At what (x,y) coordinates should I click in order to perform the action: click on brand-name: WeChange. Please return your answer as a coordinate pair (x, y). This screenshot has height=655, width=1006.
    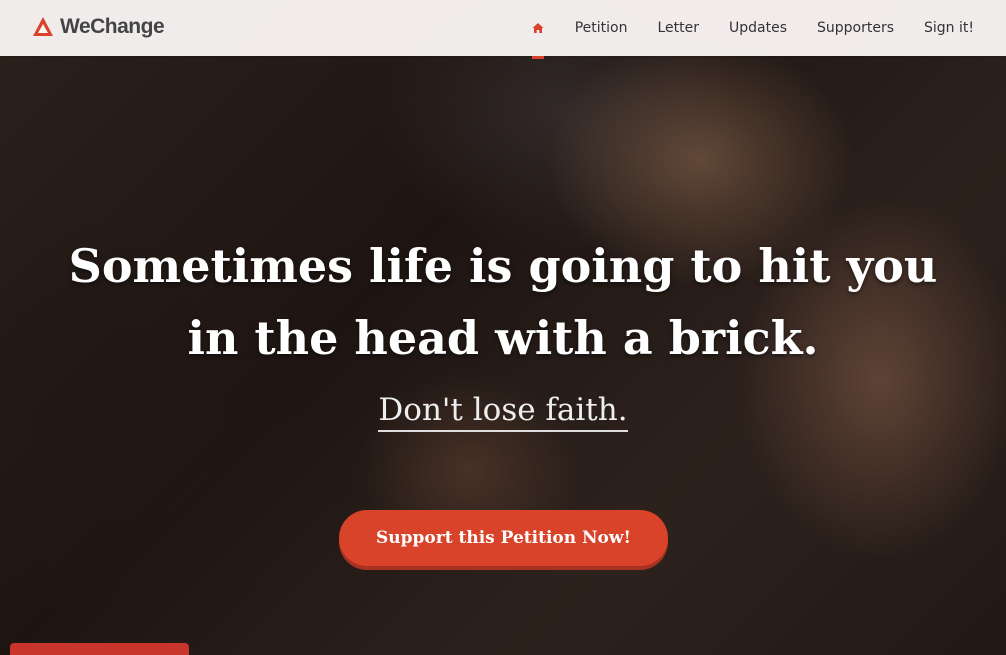
    Looking at the image, I should click on (112, 26).